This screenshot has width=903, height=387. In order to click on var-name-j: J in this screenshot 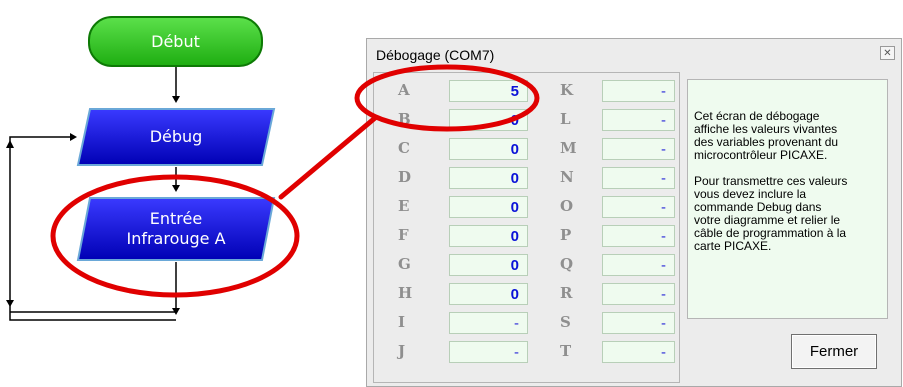, I will do `click(402, 351)`.